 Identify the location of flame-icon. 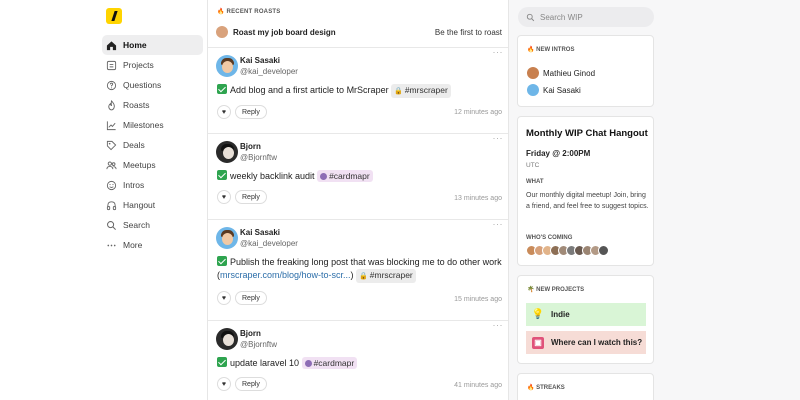
(111, 105).